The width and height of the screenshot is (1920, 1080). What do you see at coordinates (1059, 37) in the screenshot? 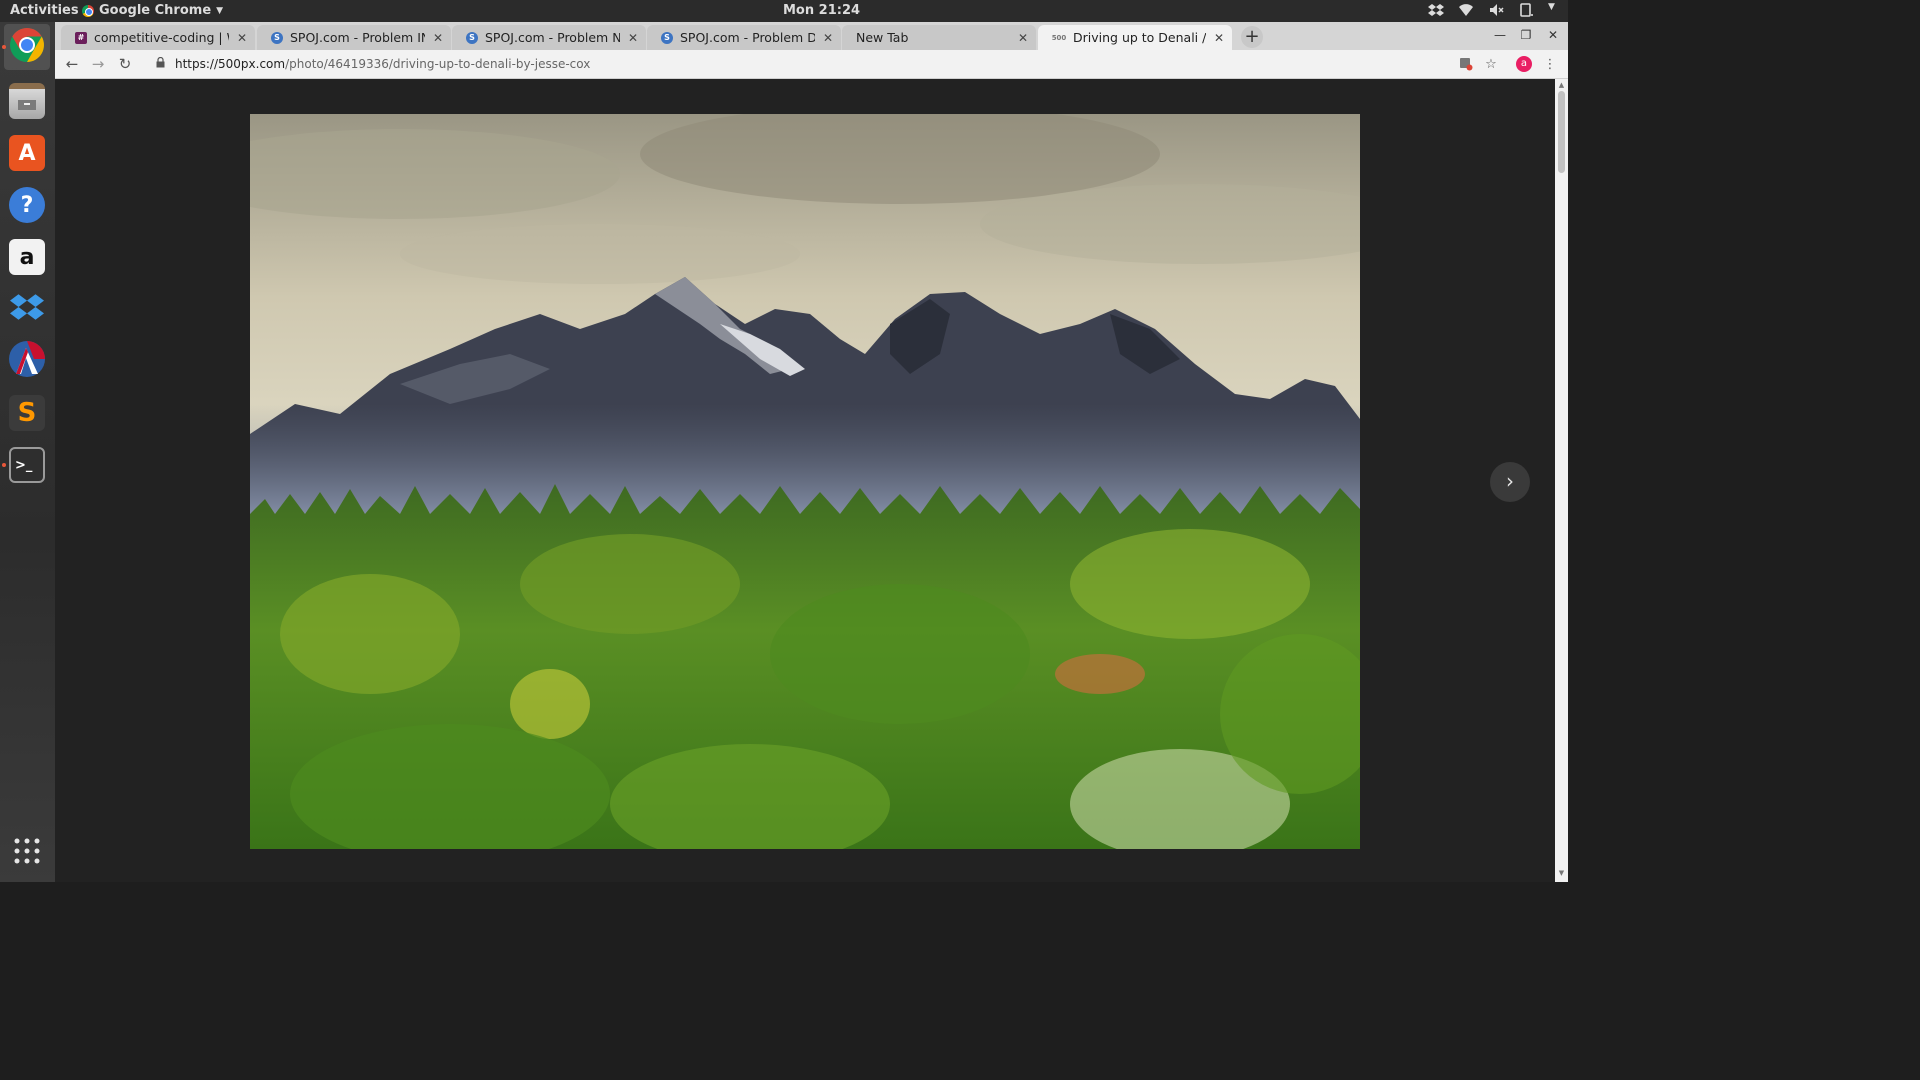
I see `500px-favicon-icon: 500` at bounding box center [1059, 37].